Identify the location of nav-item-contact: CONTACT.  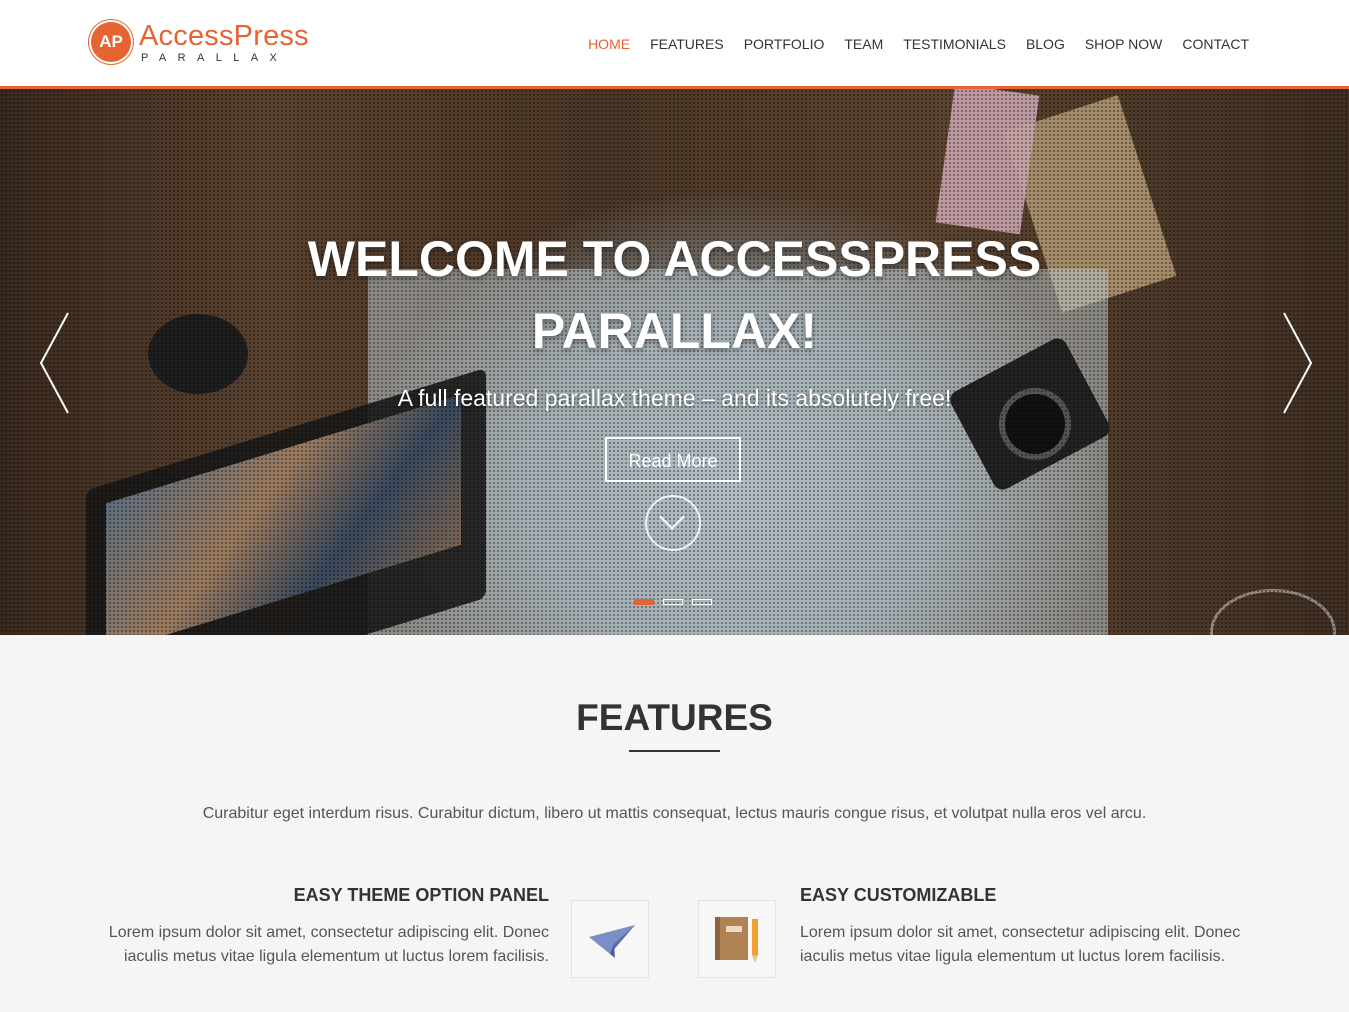
(1215, 44).